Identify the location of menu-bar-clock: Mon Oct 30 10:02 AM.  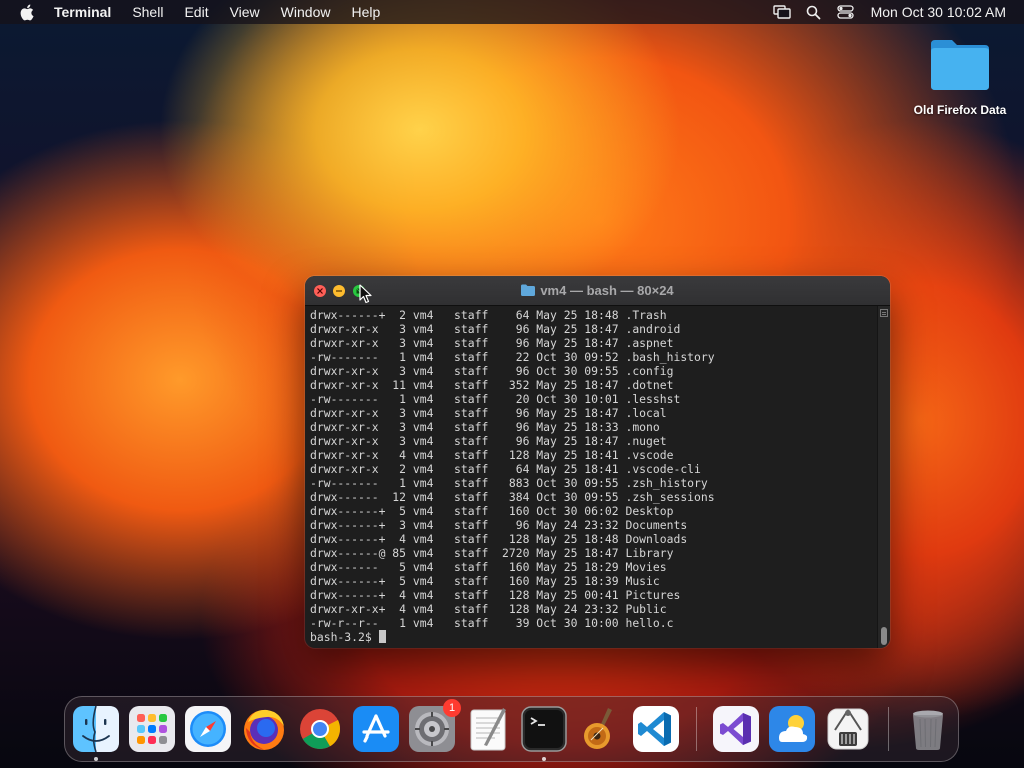
(938, 12).